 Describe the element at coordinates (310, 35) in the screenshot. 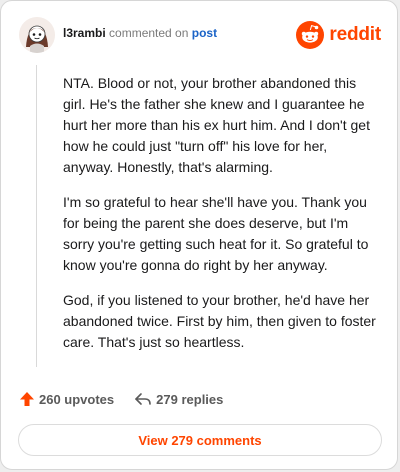

I see `reddit-logo-icon` at that location.